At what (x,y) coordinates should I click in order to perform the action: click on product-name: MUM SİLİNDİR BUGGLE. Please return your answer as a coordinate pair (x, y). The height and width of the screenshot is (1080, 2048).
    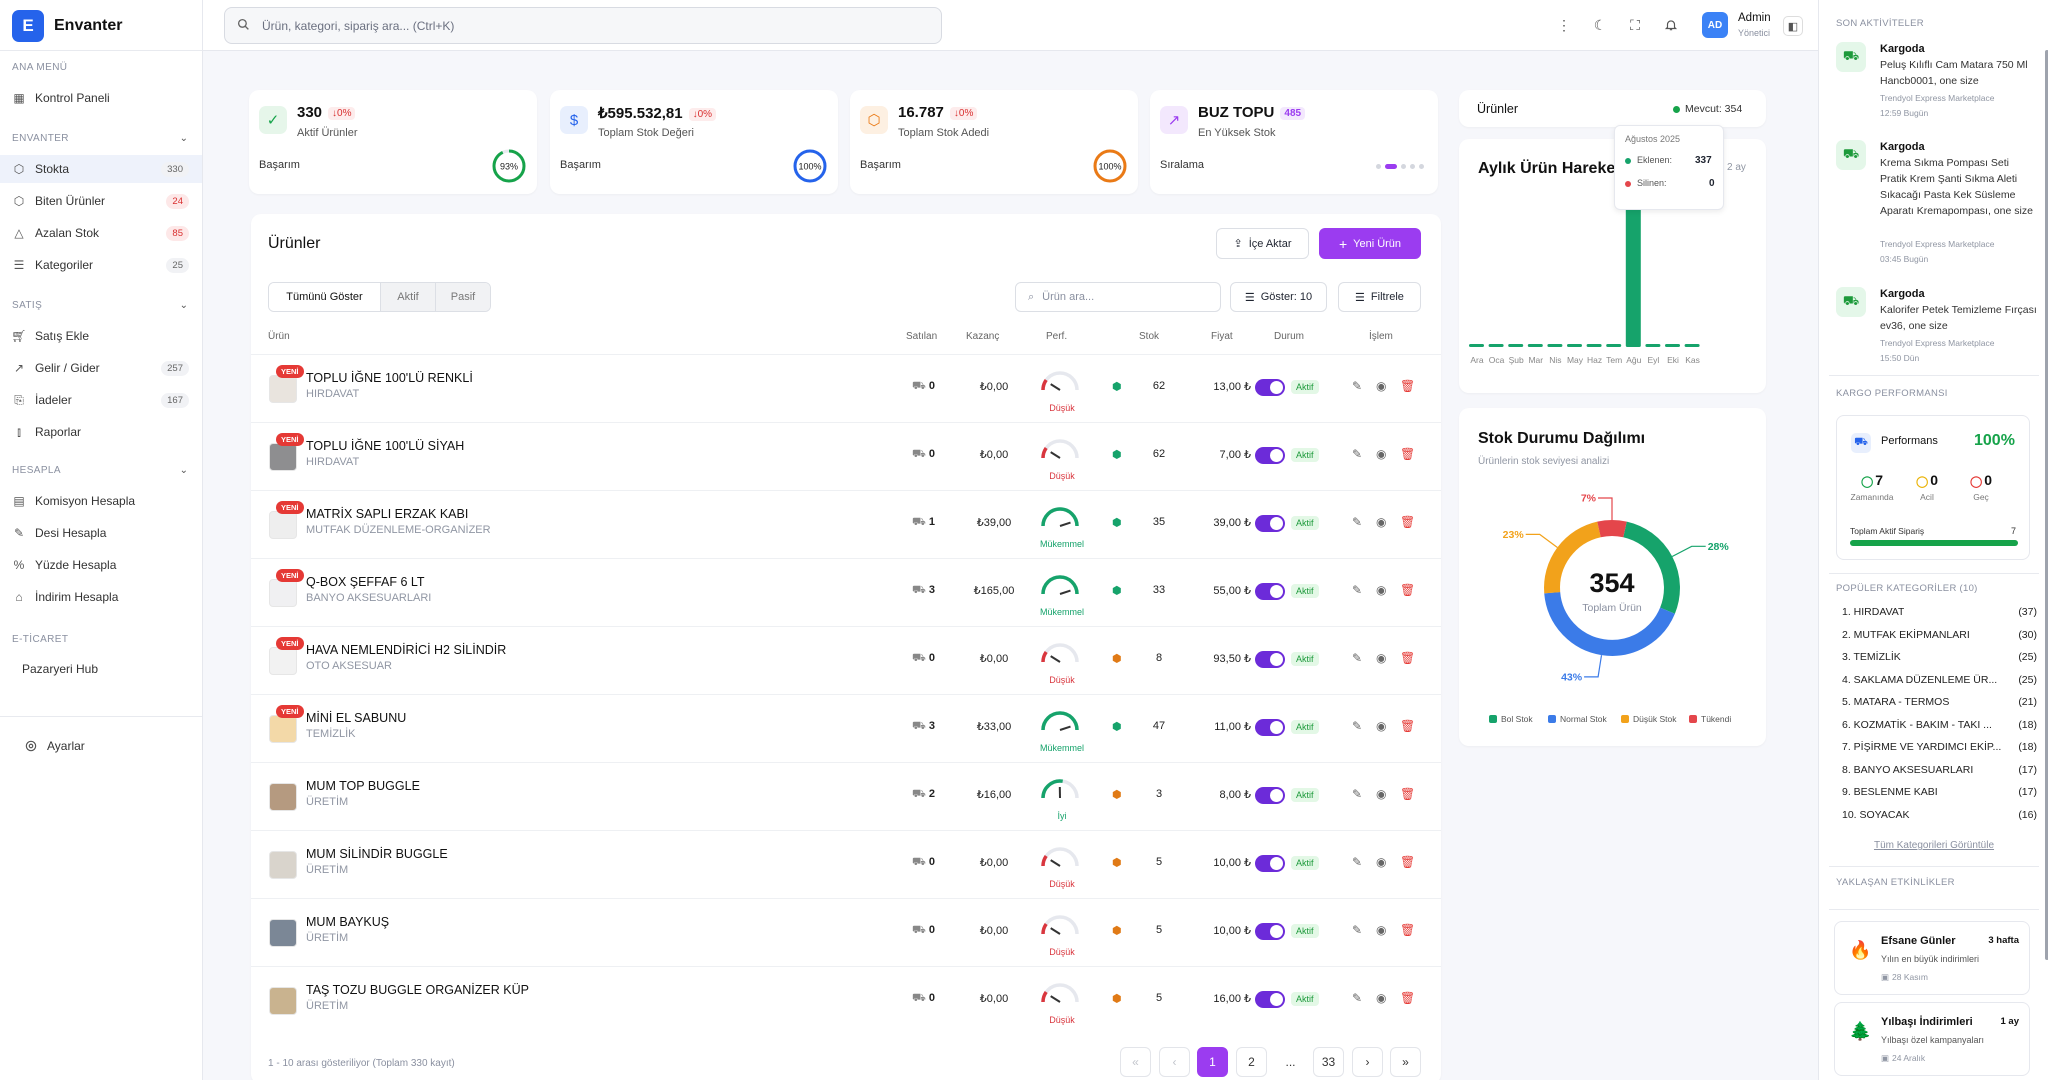
    Looking at the image, I should click on (377, 854).